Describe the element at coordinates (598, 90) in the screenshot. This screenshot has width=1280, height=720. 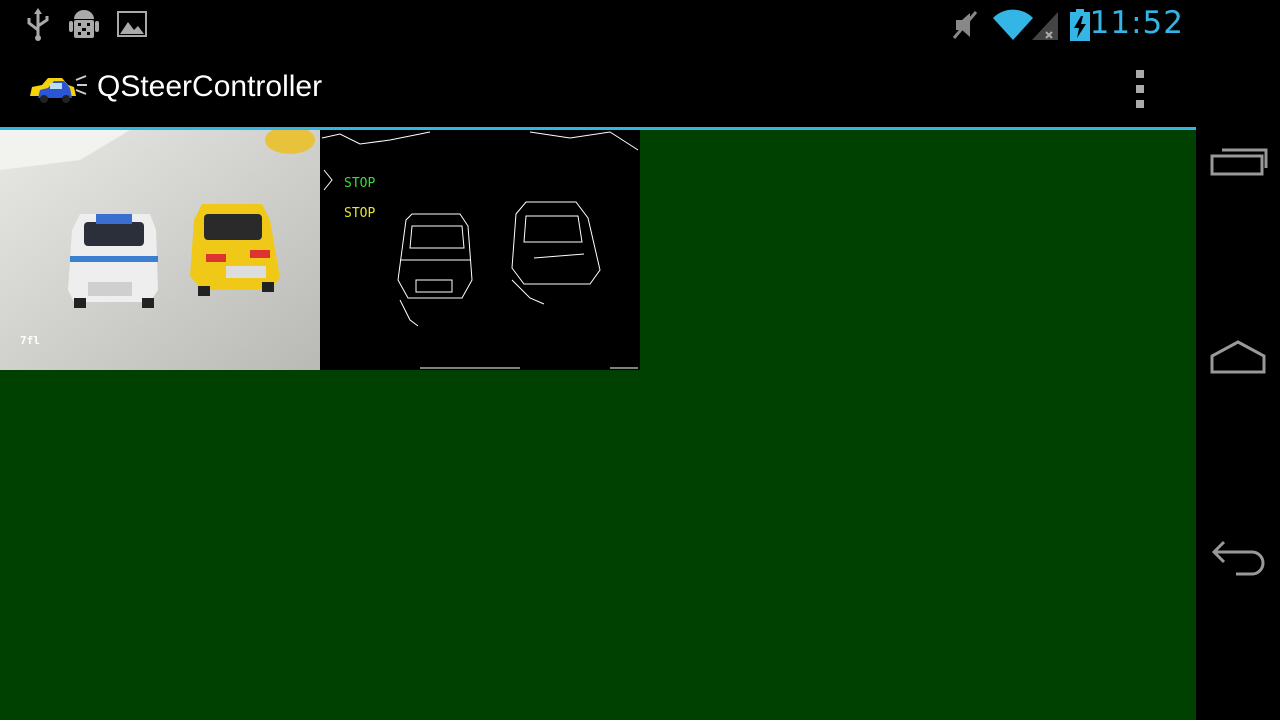
I see `action-bar: QSteerController` at that location.